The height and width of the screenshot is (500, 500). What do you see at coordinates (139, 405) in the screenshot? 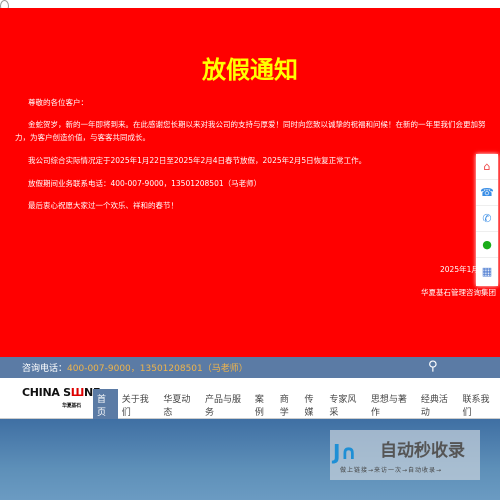
I see `nav-about: 关于我们` at bounding box center [139, 405].